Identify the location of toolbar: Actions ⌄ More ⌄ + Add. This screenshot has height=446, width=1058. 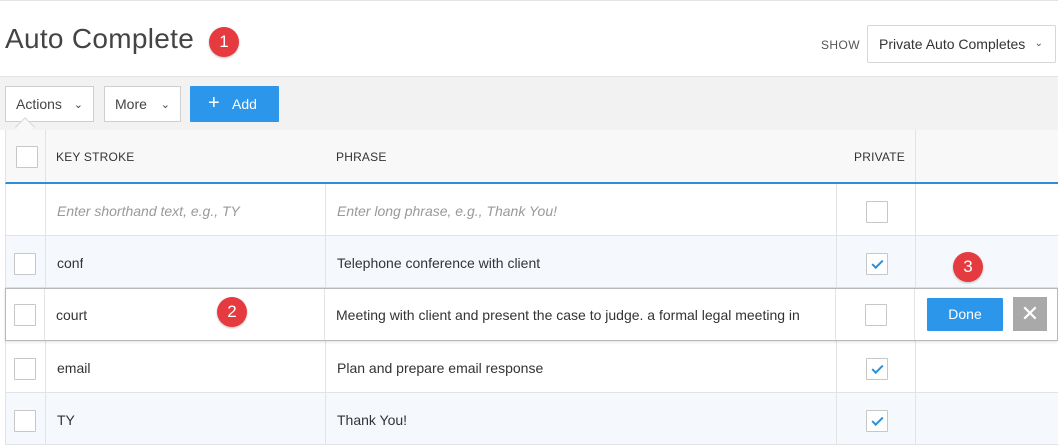
(529, 103).